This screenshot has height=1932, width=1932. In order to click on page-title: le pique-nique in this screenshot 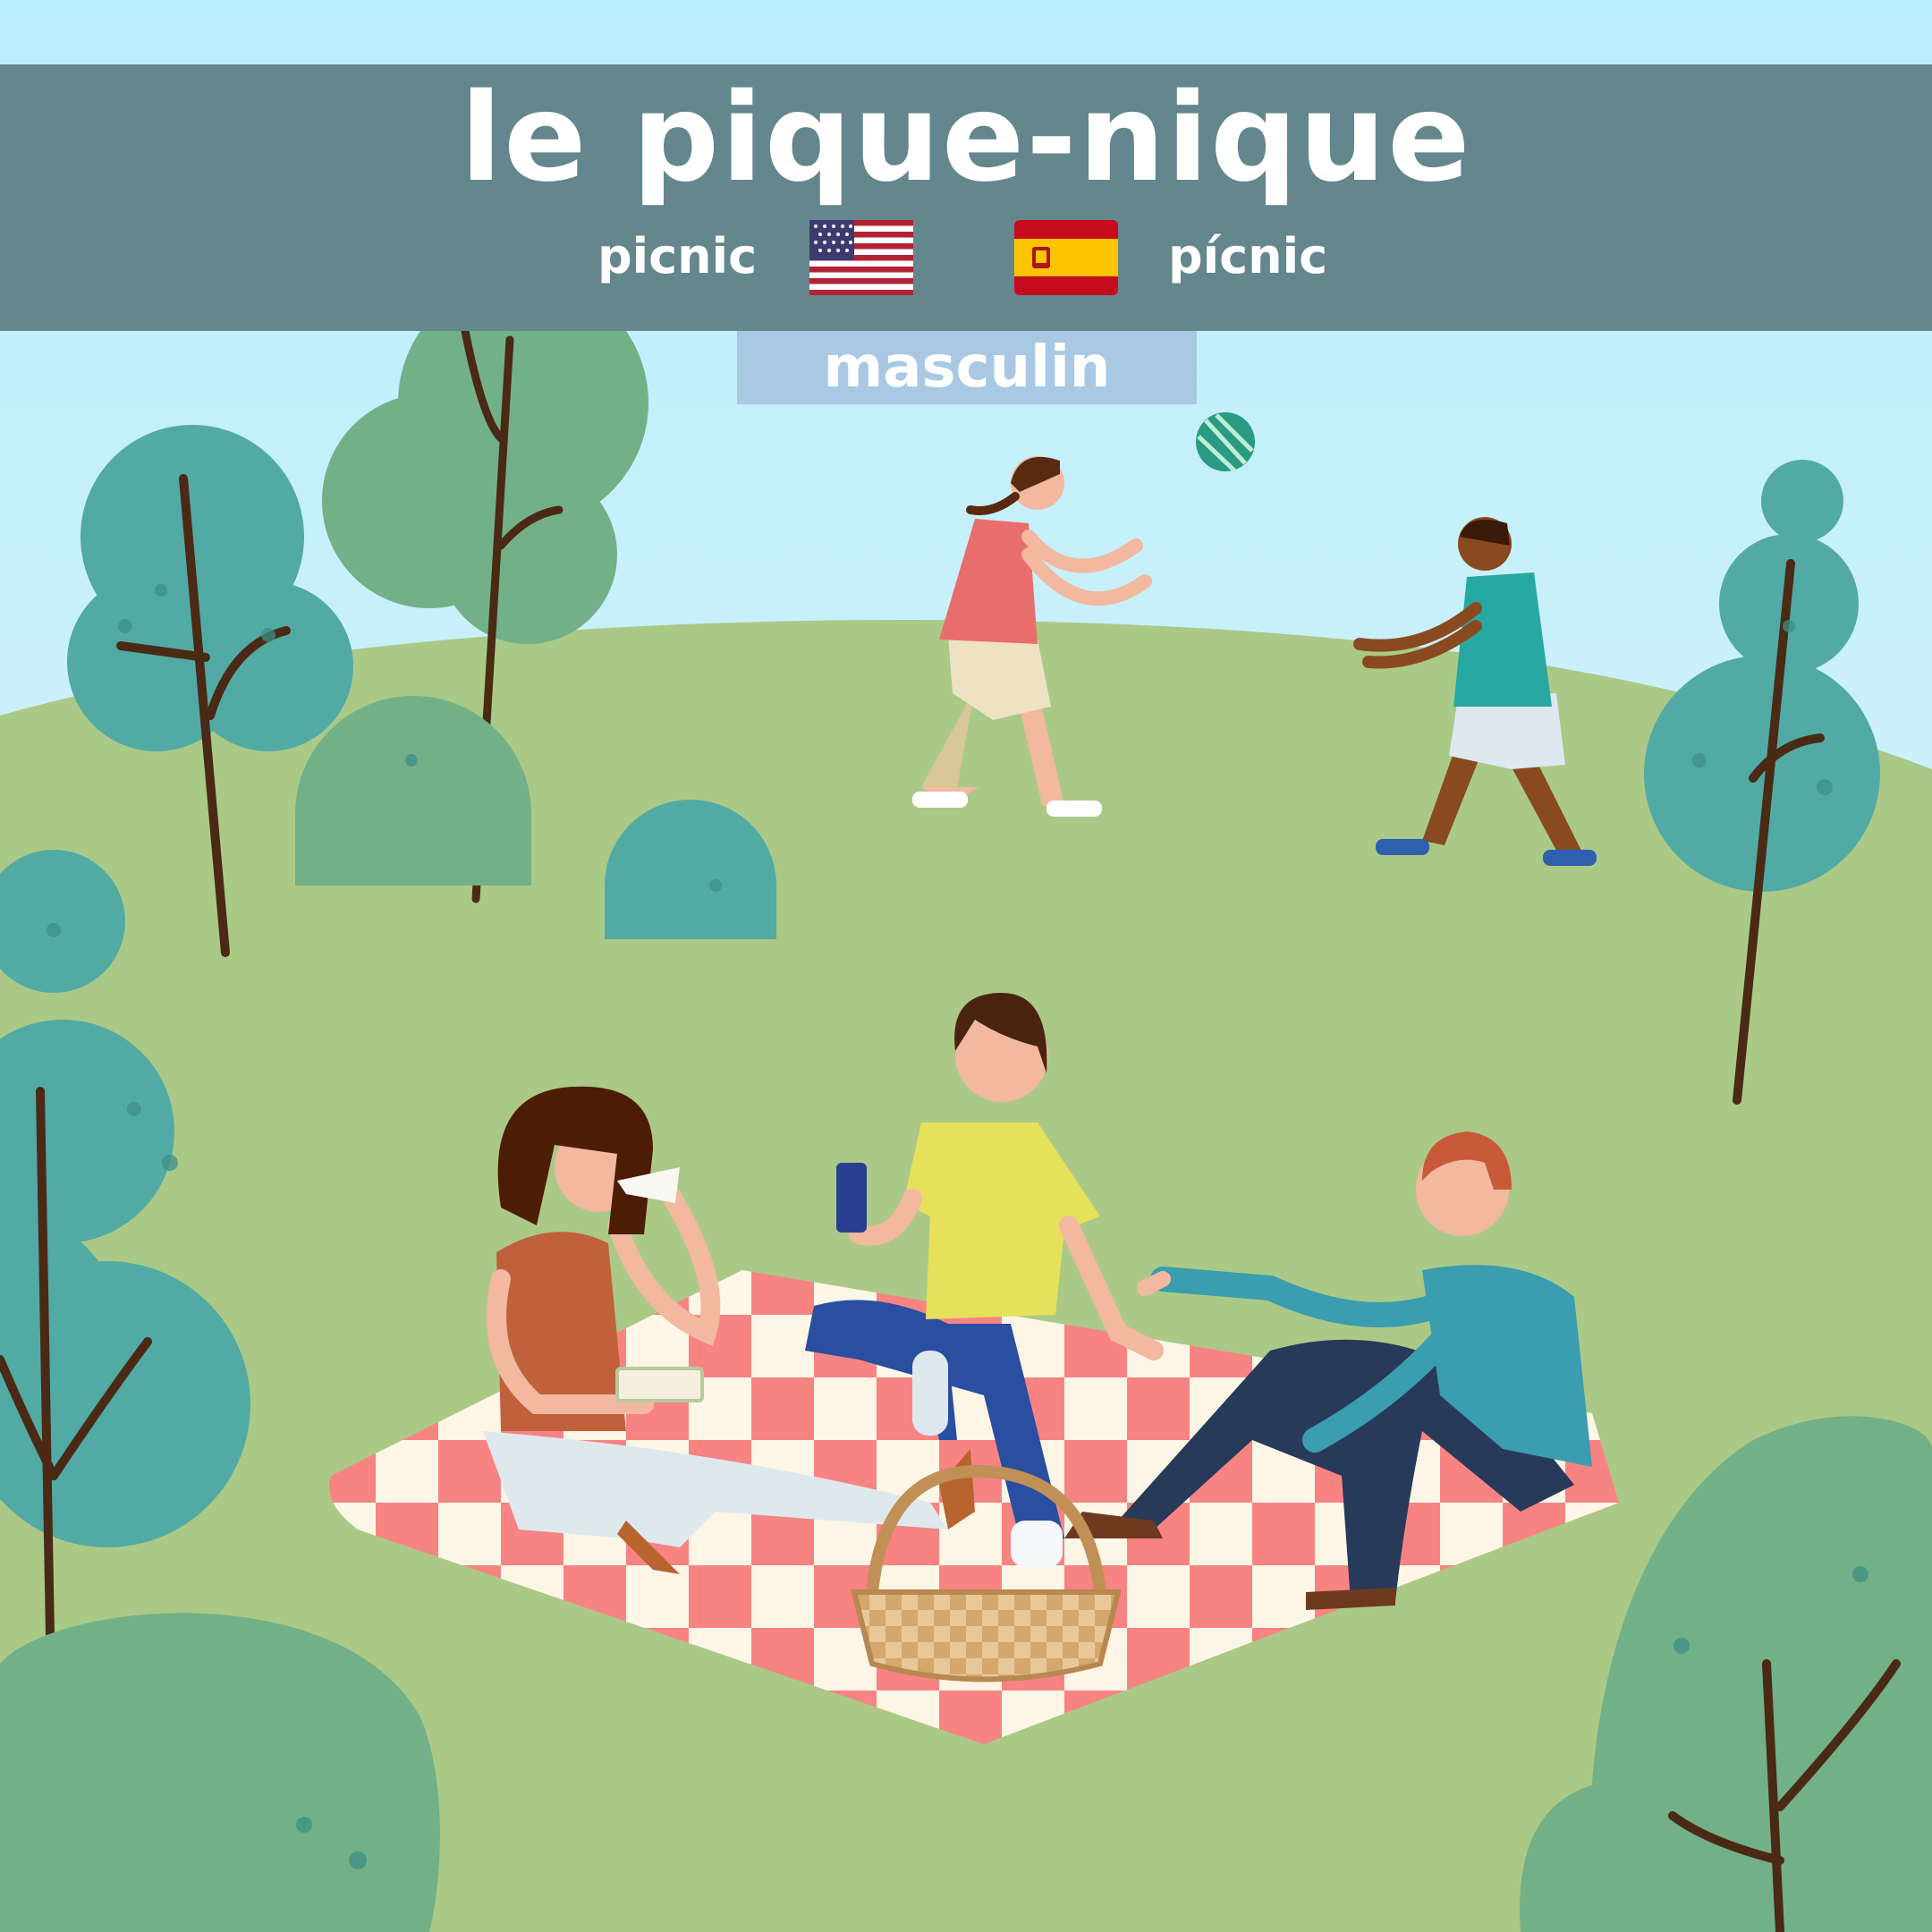, I will do `click(966, 138)`.